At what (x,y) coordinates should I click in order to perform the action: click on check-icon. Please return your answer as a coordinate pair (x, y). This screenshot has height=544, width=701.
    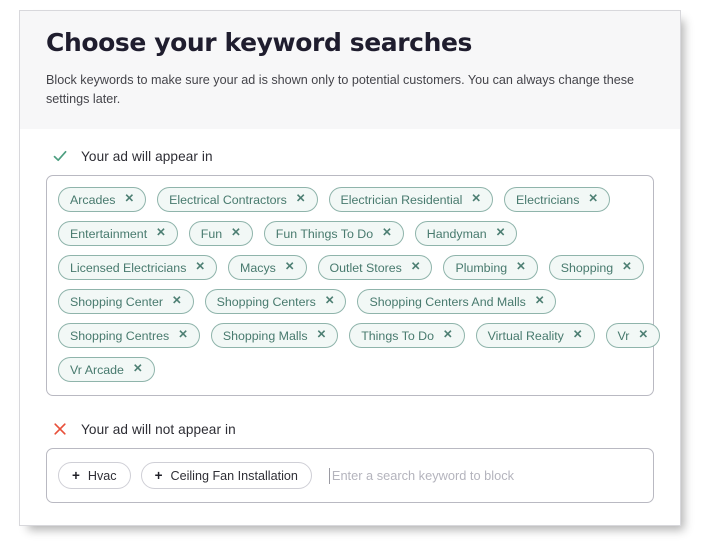
    Looking at the image, I should click on (60, 156).